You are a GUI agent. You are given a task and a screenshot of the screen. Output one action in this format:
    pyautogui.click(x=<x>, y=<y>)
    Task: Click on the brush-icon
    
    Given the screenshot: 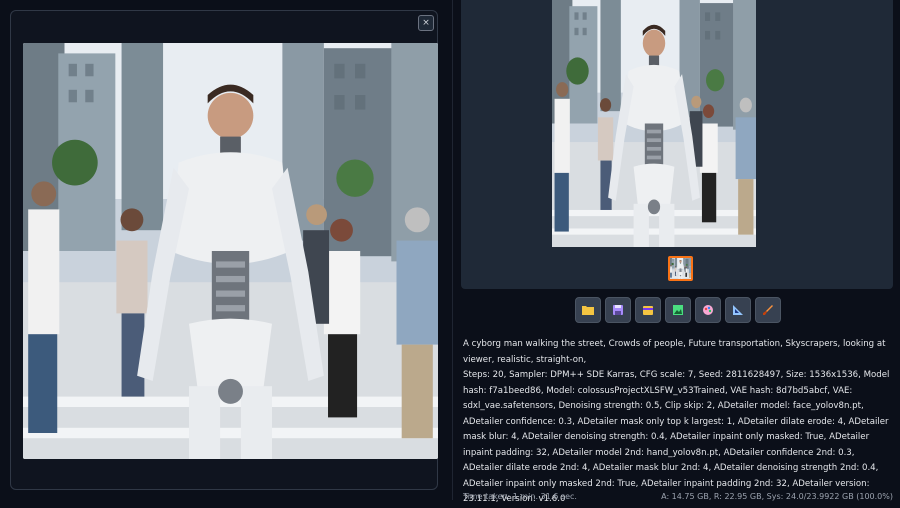 What is the action you would take?
    pyautogui.click(x=768, y=310)
    